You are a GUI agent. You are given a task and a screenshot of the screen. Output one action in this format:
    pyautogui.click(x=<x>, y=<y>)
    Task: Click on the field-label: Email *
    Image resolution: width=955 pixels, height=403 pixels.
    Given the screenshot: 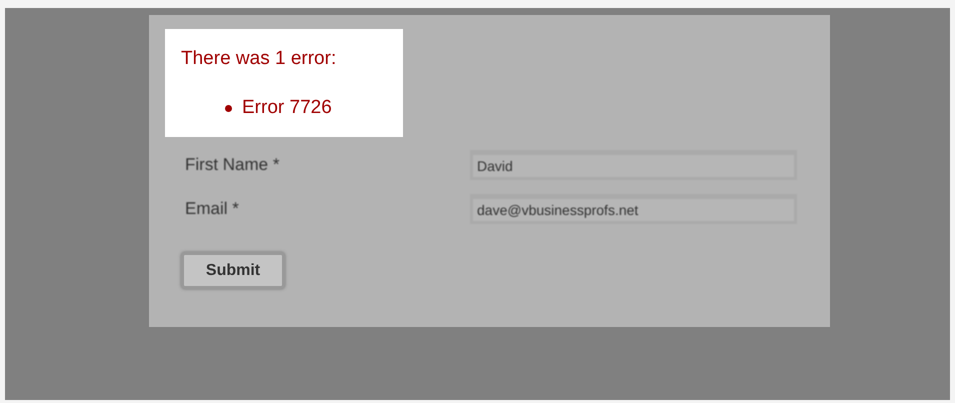 What is the action you would take?
    pyautogui.click(x=212, y=209)
    